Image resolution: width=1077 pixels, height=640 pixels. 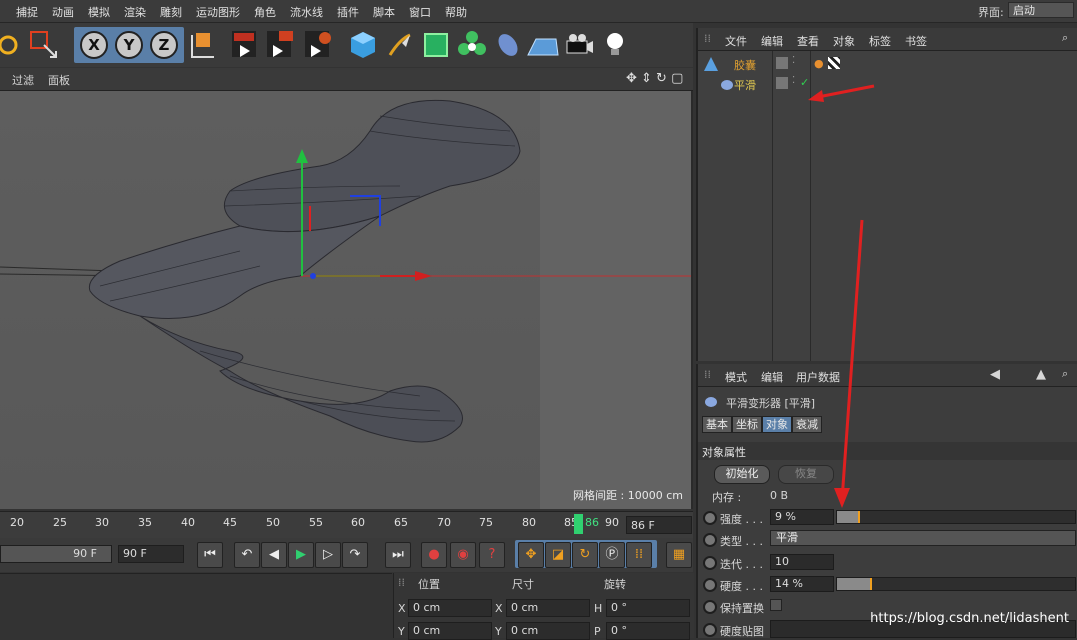 I want to click on menu-plugins: 插件, so click(x=348, y=12).